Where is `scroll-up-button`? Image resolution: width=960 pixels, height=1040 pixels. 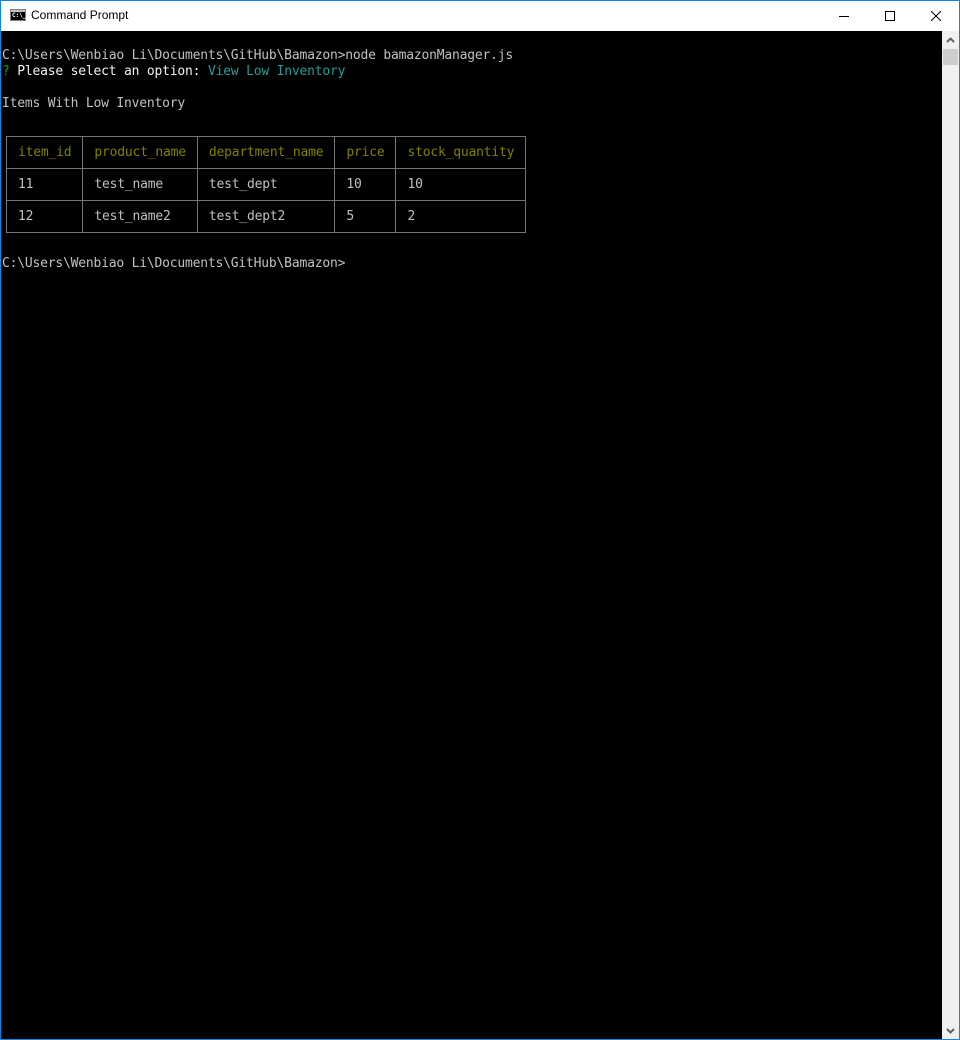 scroll-up-button is located at coordinates (950, 39).